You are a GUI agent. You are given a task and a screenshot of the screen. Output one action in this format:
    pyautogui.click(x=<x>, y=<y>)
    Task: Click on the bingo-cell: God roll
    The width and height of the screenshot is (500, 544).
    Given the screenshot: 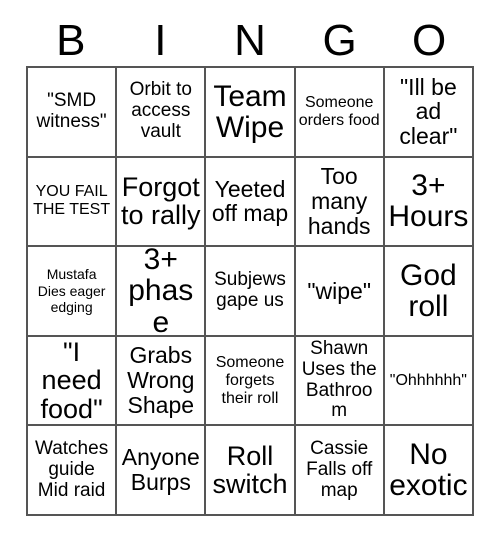 What is the action you would take?
    pyautogui.click(x=429, y=292)
    